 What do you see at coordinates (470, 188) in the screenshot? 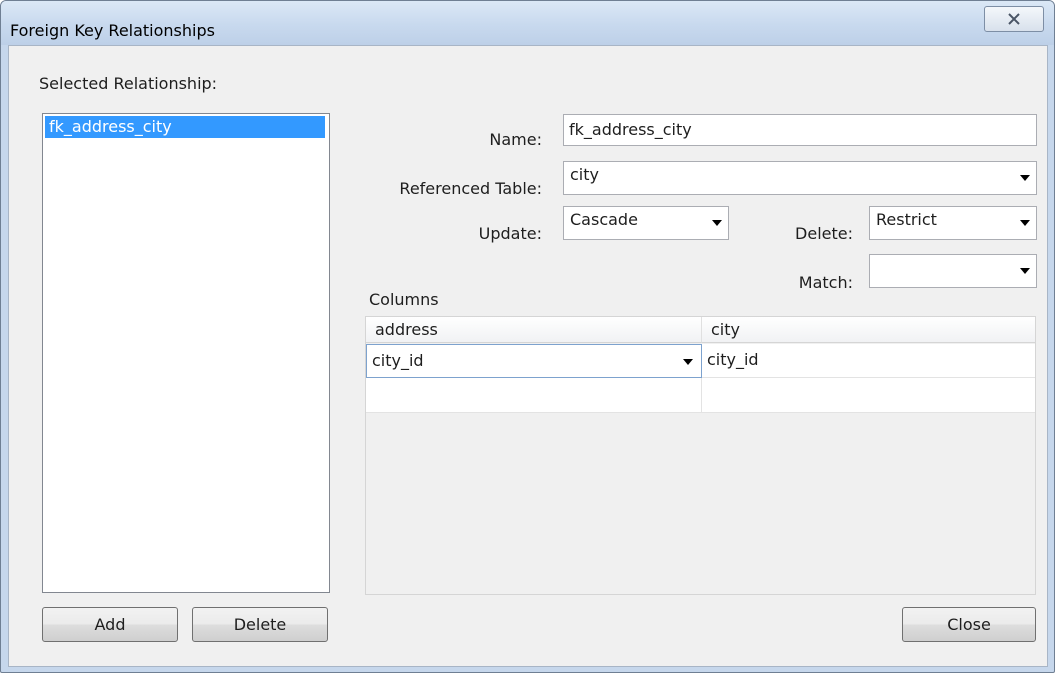
I see `referenced-table-label: Referenced Table:` at bounding box center [470, 188].